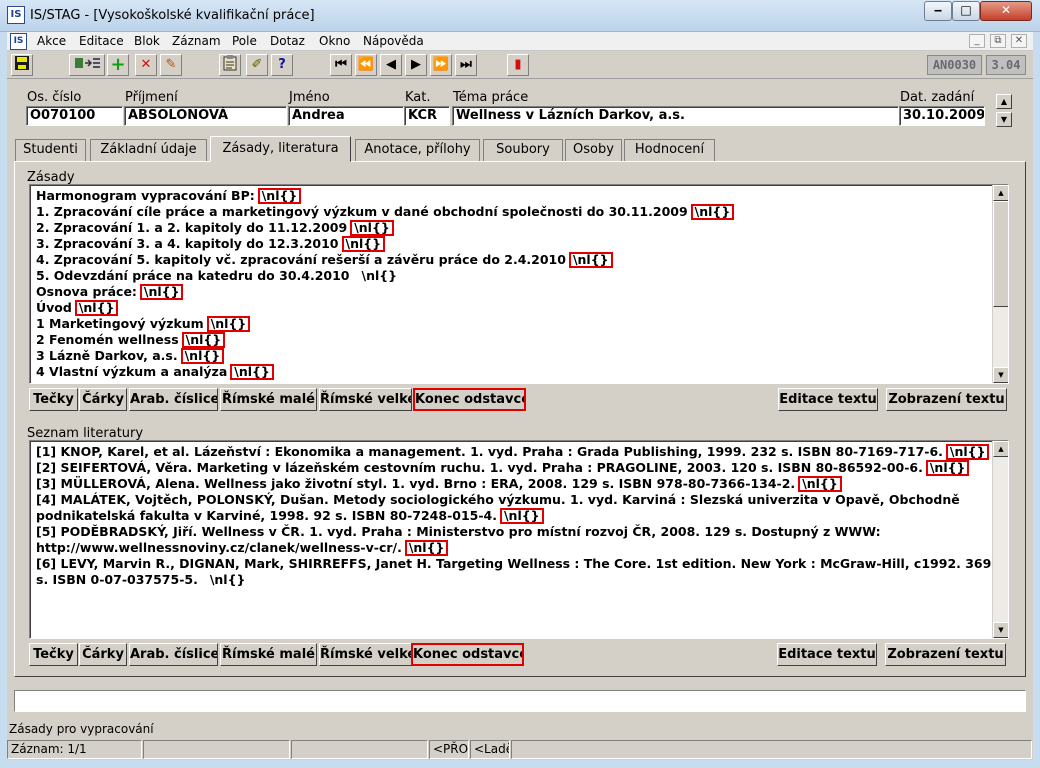  I want to click on clear-icon: ✎, so click(171, 65).